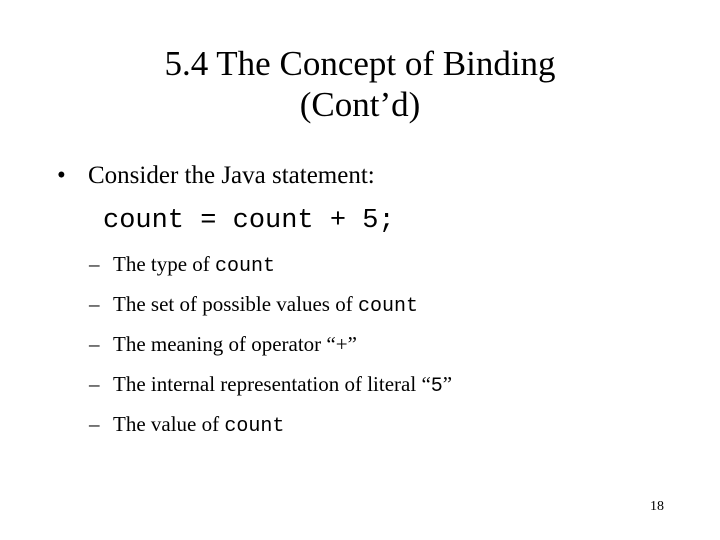 The image size is (720, 540). I want to click on sub-bullet-text: The set of possible values of, so click(235, 304).